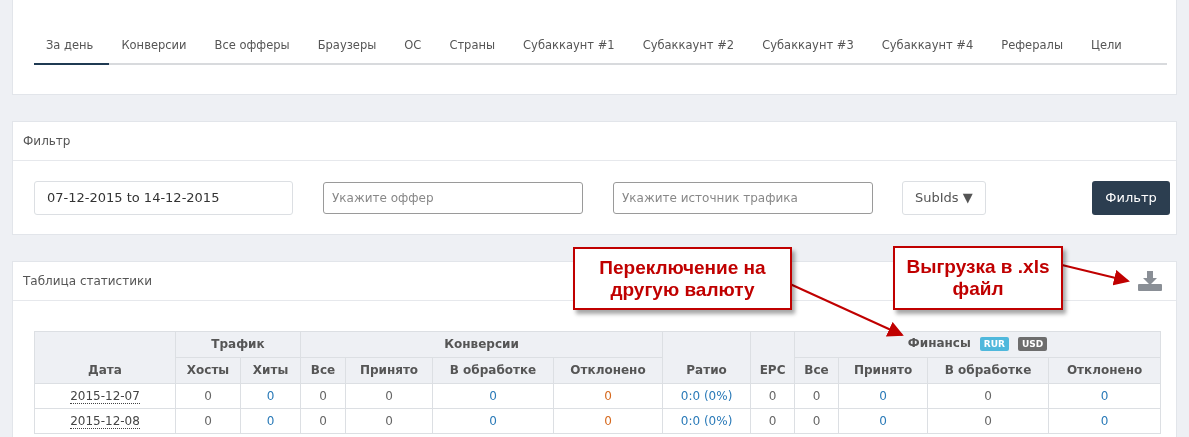  I want to click on group-title: Финансы, so click(939, 343).